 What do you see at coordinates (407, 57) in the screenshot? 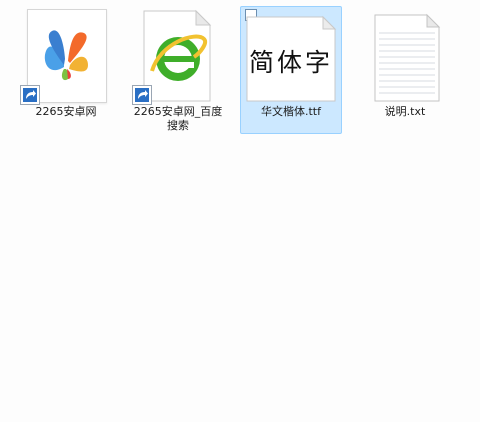
I see `text-page-icon` at bounding box center [407, 57].